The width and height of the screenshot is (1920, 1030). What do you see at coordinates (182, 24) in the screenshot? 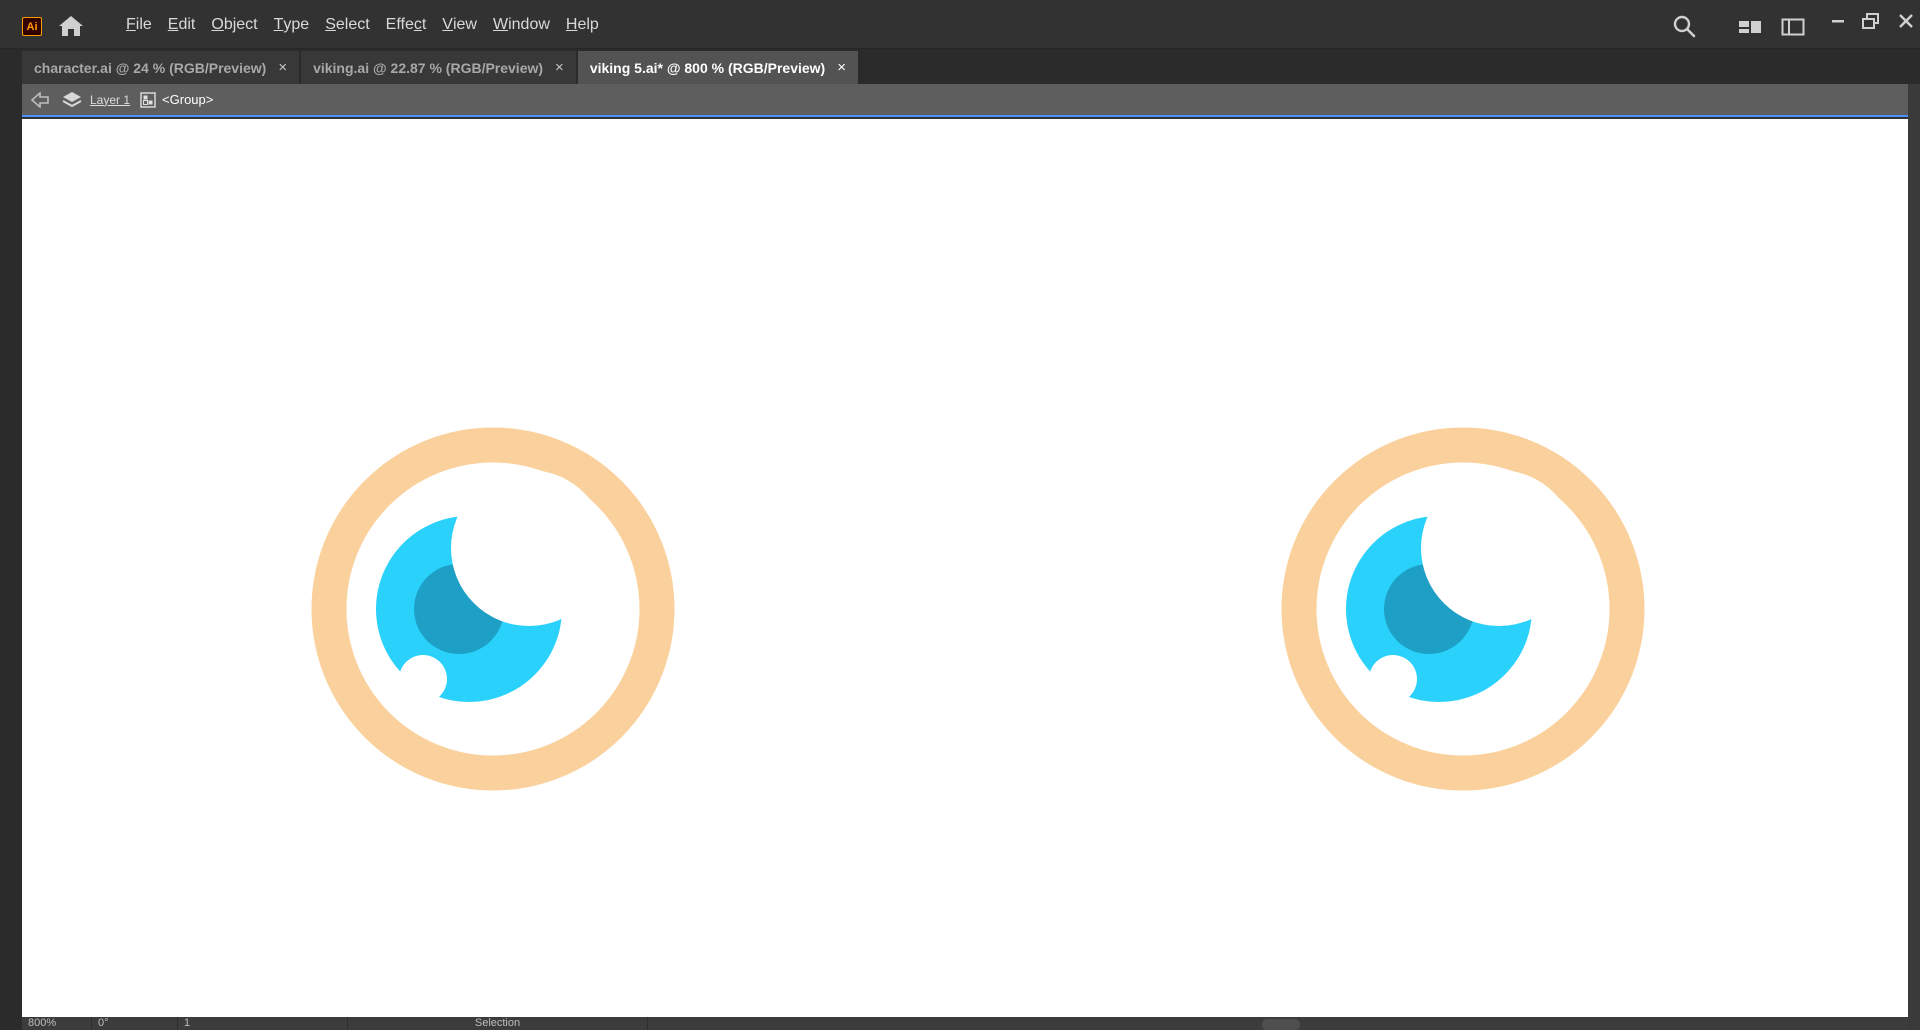
I see `menu-edit: Edit` at bounding box center [182, 24].